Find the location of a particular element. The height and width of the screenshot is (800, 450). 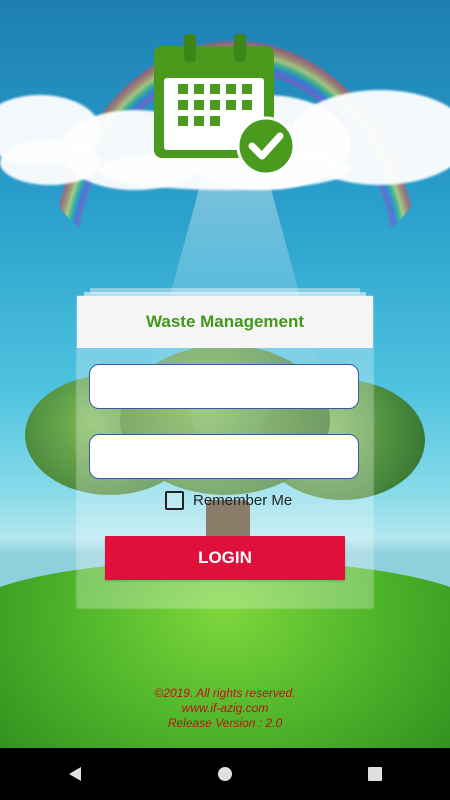

password-input is located at coordinates (224, 456).